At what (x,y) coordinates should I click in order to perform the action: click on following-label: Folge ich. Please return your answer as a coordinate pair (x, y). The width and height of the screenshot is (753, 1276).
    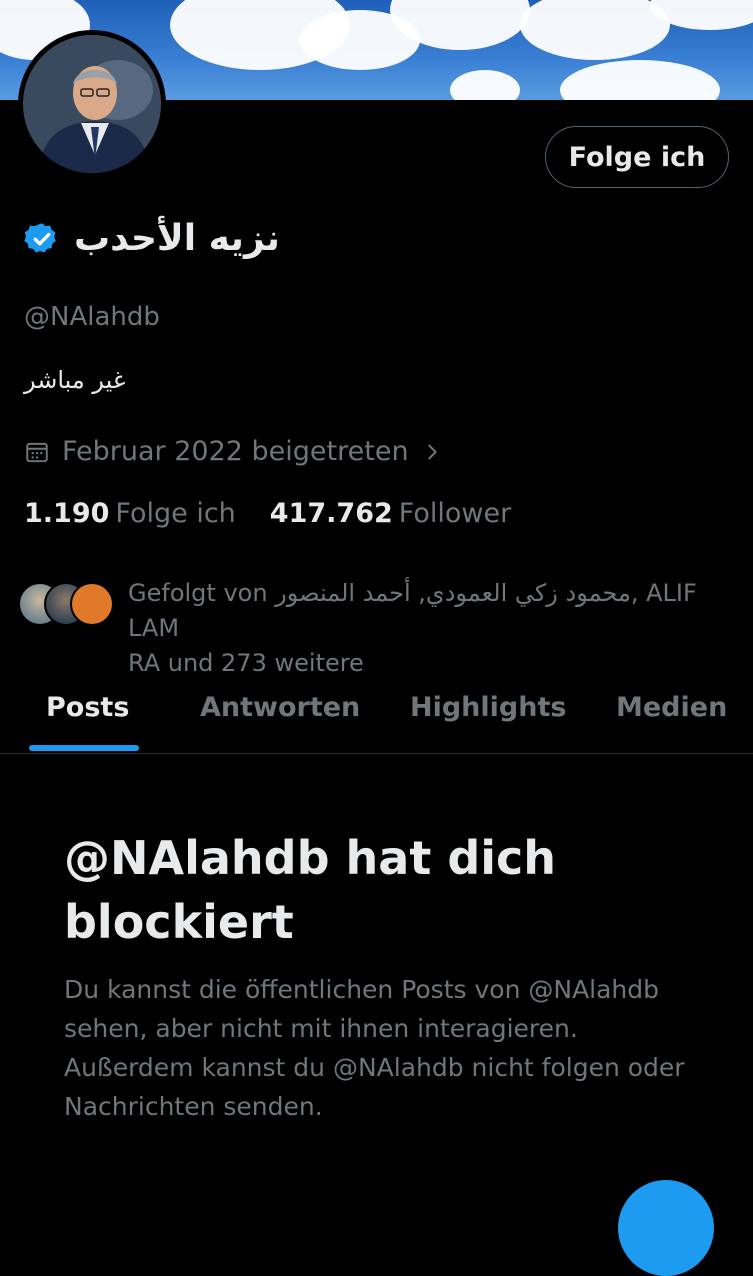
    Looking at the image, I should click on (175, 513).